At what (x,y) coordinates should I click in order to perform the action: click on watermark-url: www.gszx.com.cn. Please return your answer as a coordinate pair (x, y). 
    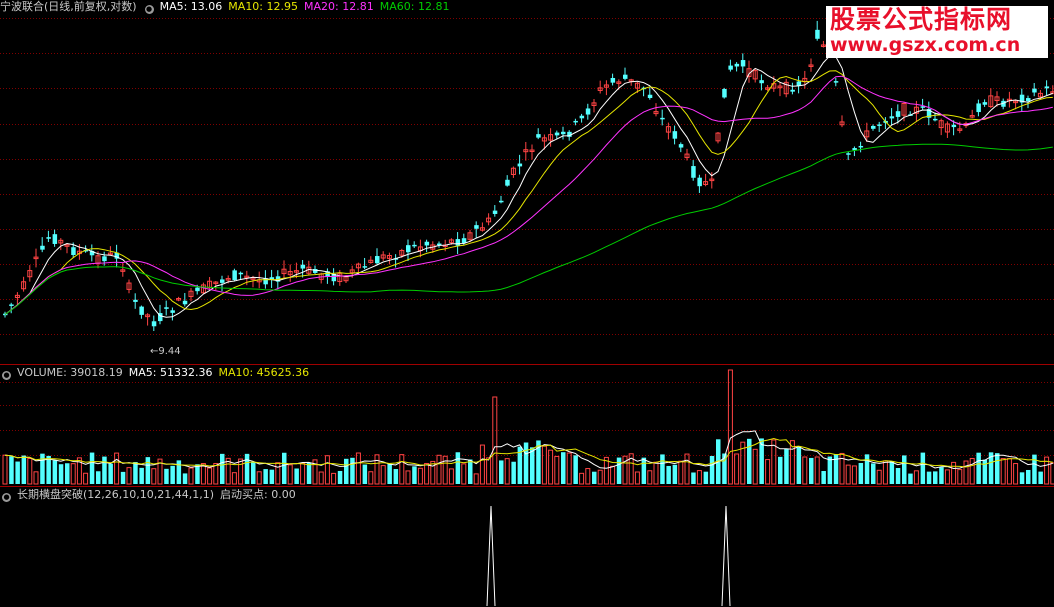
    Looking at the image, I should click on (925, 45).